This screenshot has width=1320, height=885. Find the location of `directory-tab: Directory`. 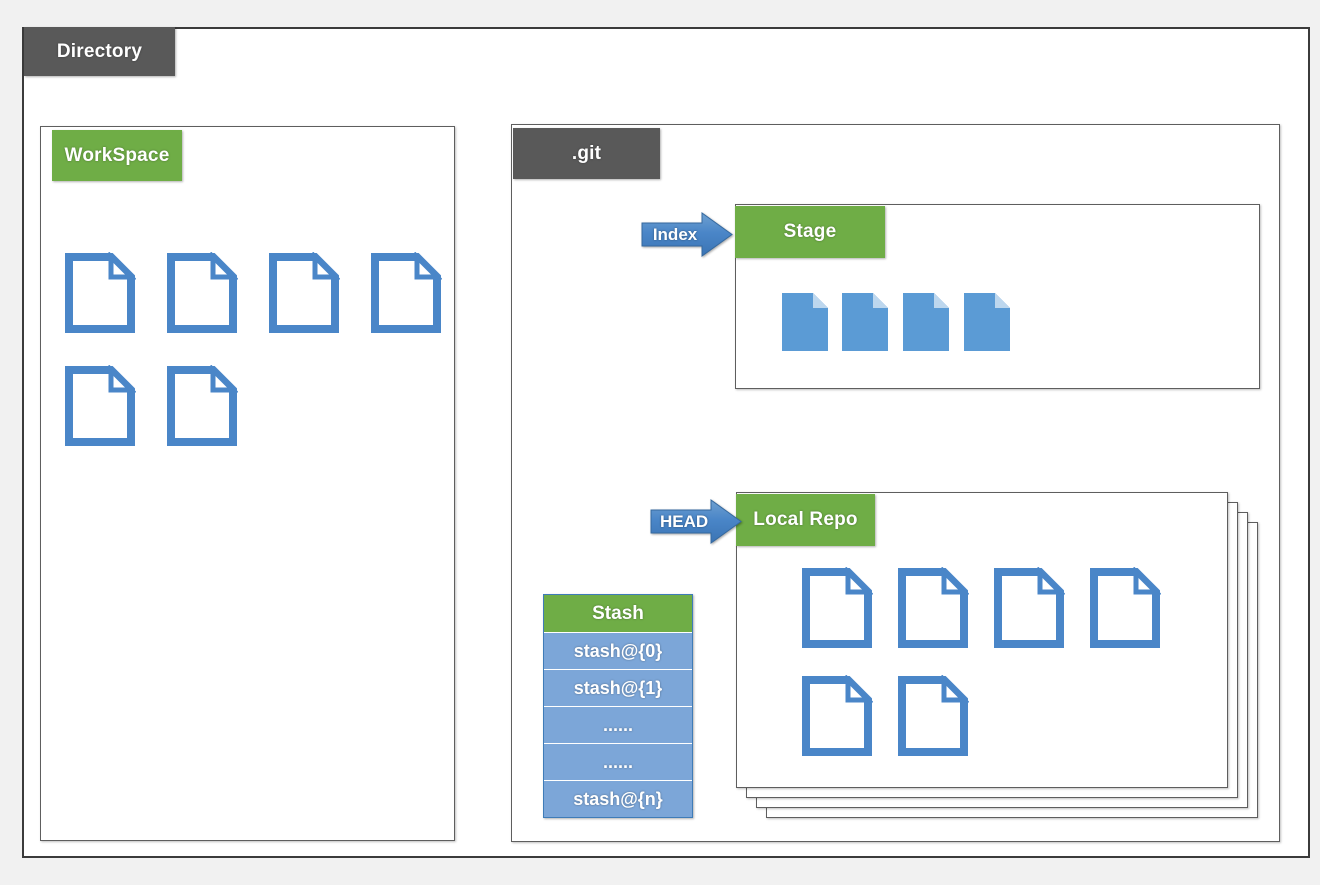

directory-tab: Directory is located at coordinates (99, 51).